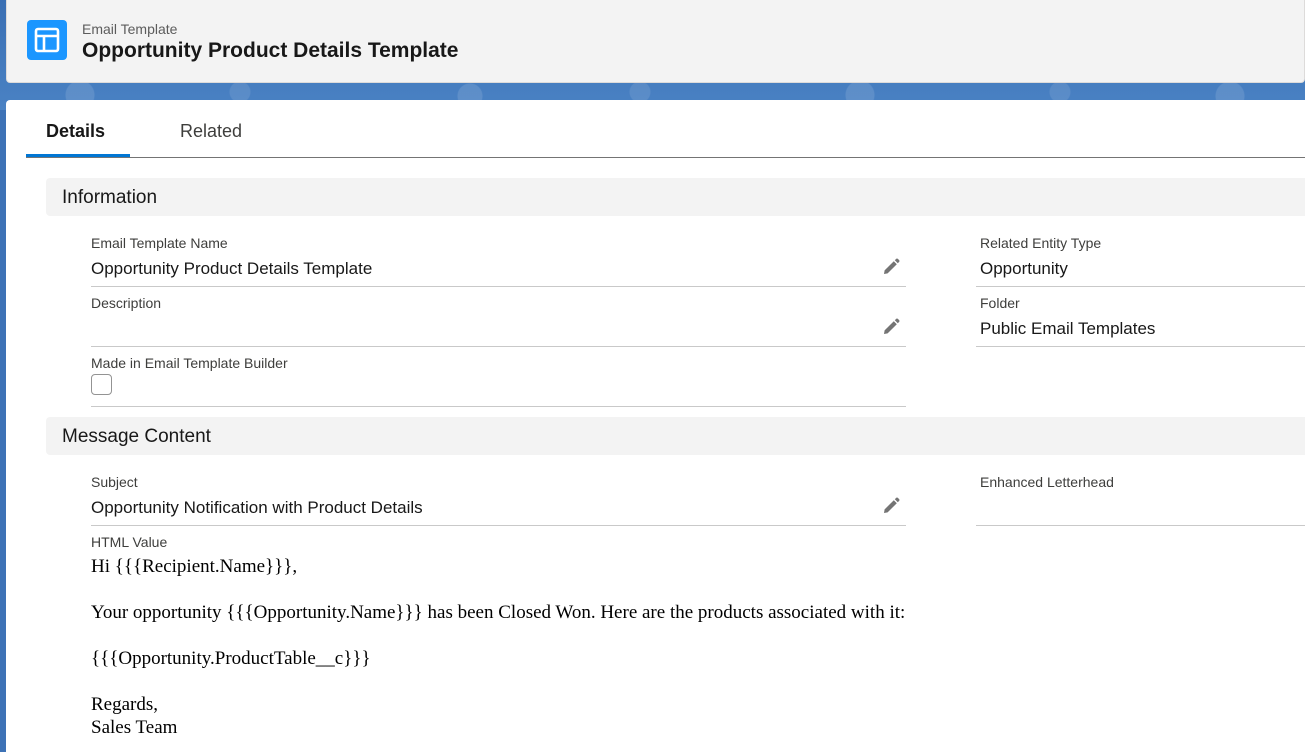 The width and height of the screenshot is (1305, 752). Describe the element at coordinates (498, 381) in the screenshot. I see `field-made-in-builder: Made in Email Template Builder` at that location.